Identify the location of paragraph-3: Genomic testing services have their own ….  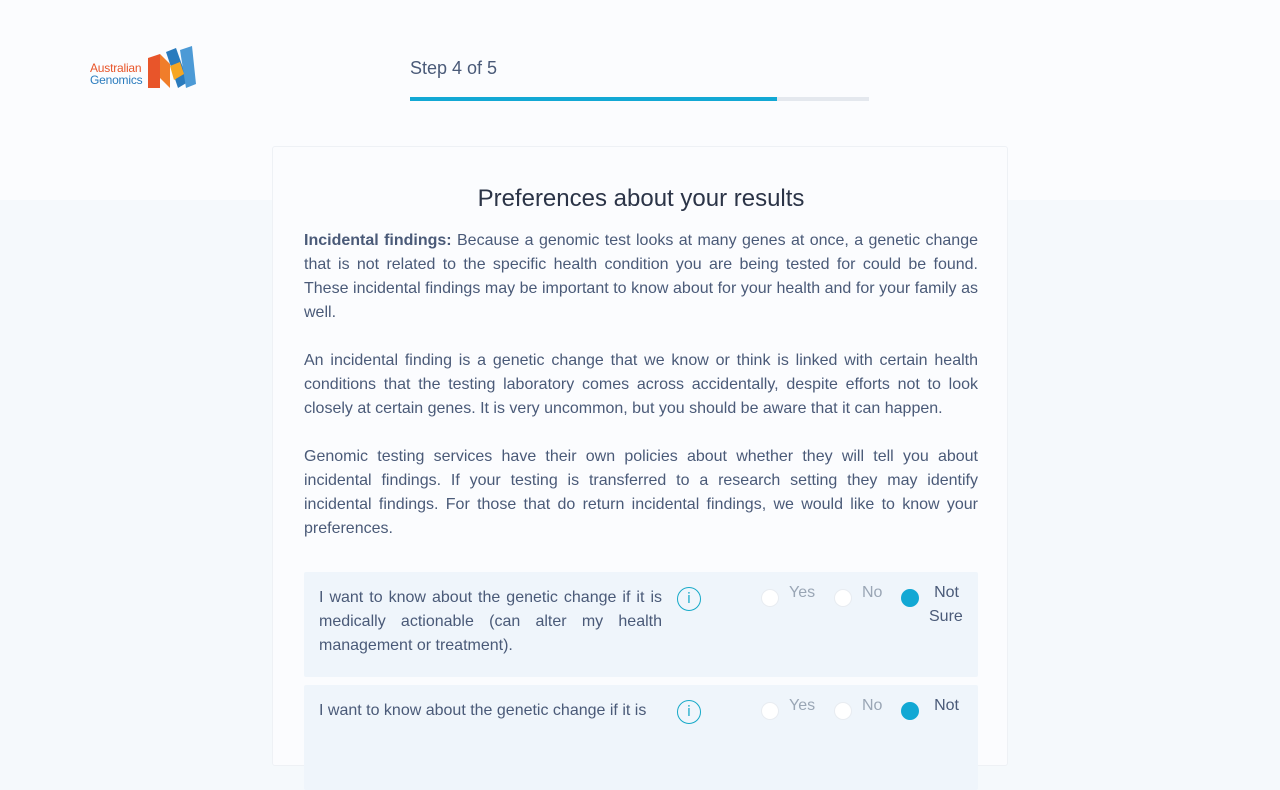
(641, 492).